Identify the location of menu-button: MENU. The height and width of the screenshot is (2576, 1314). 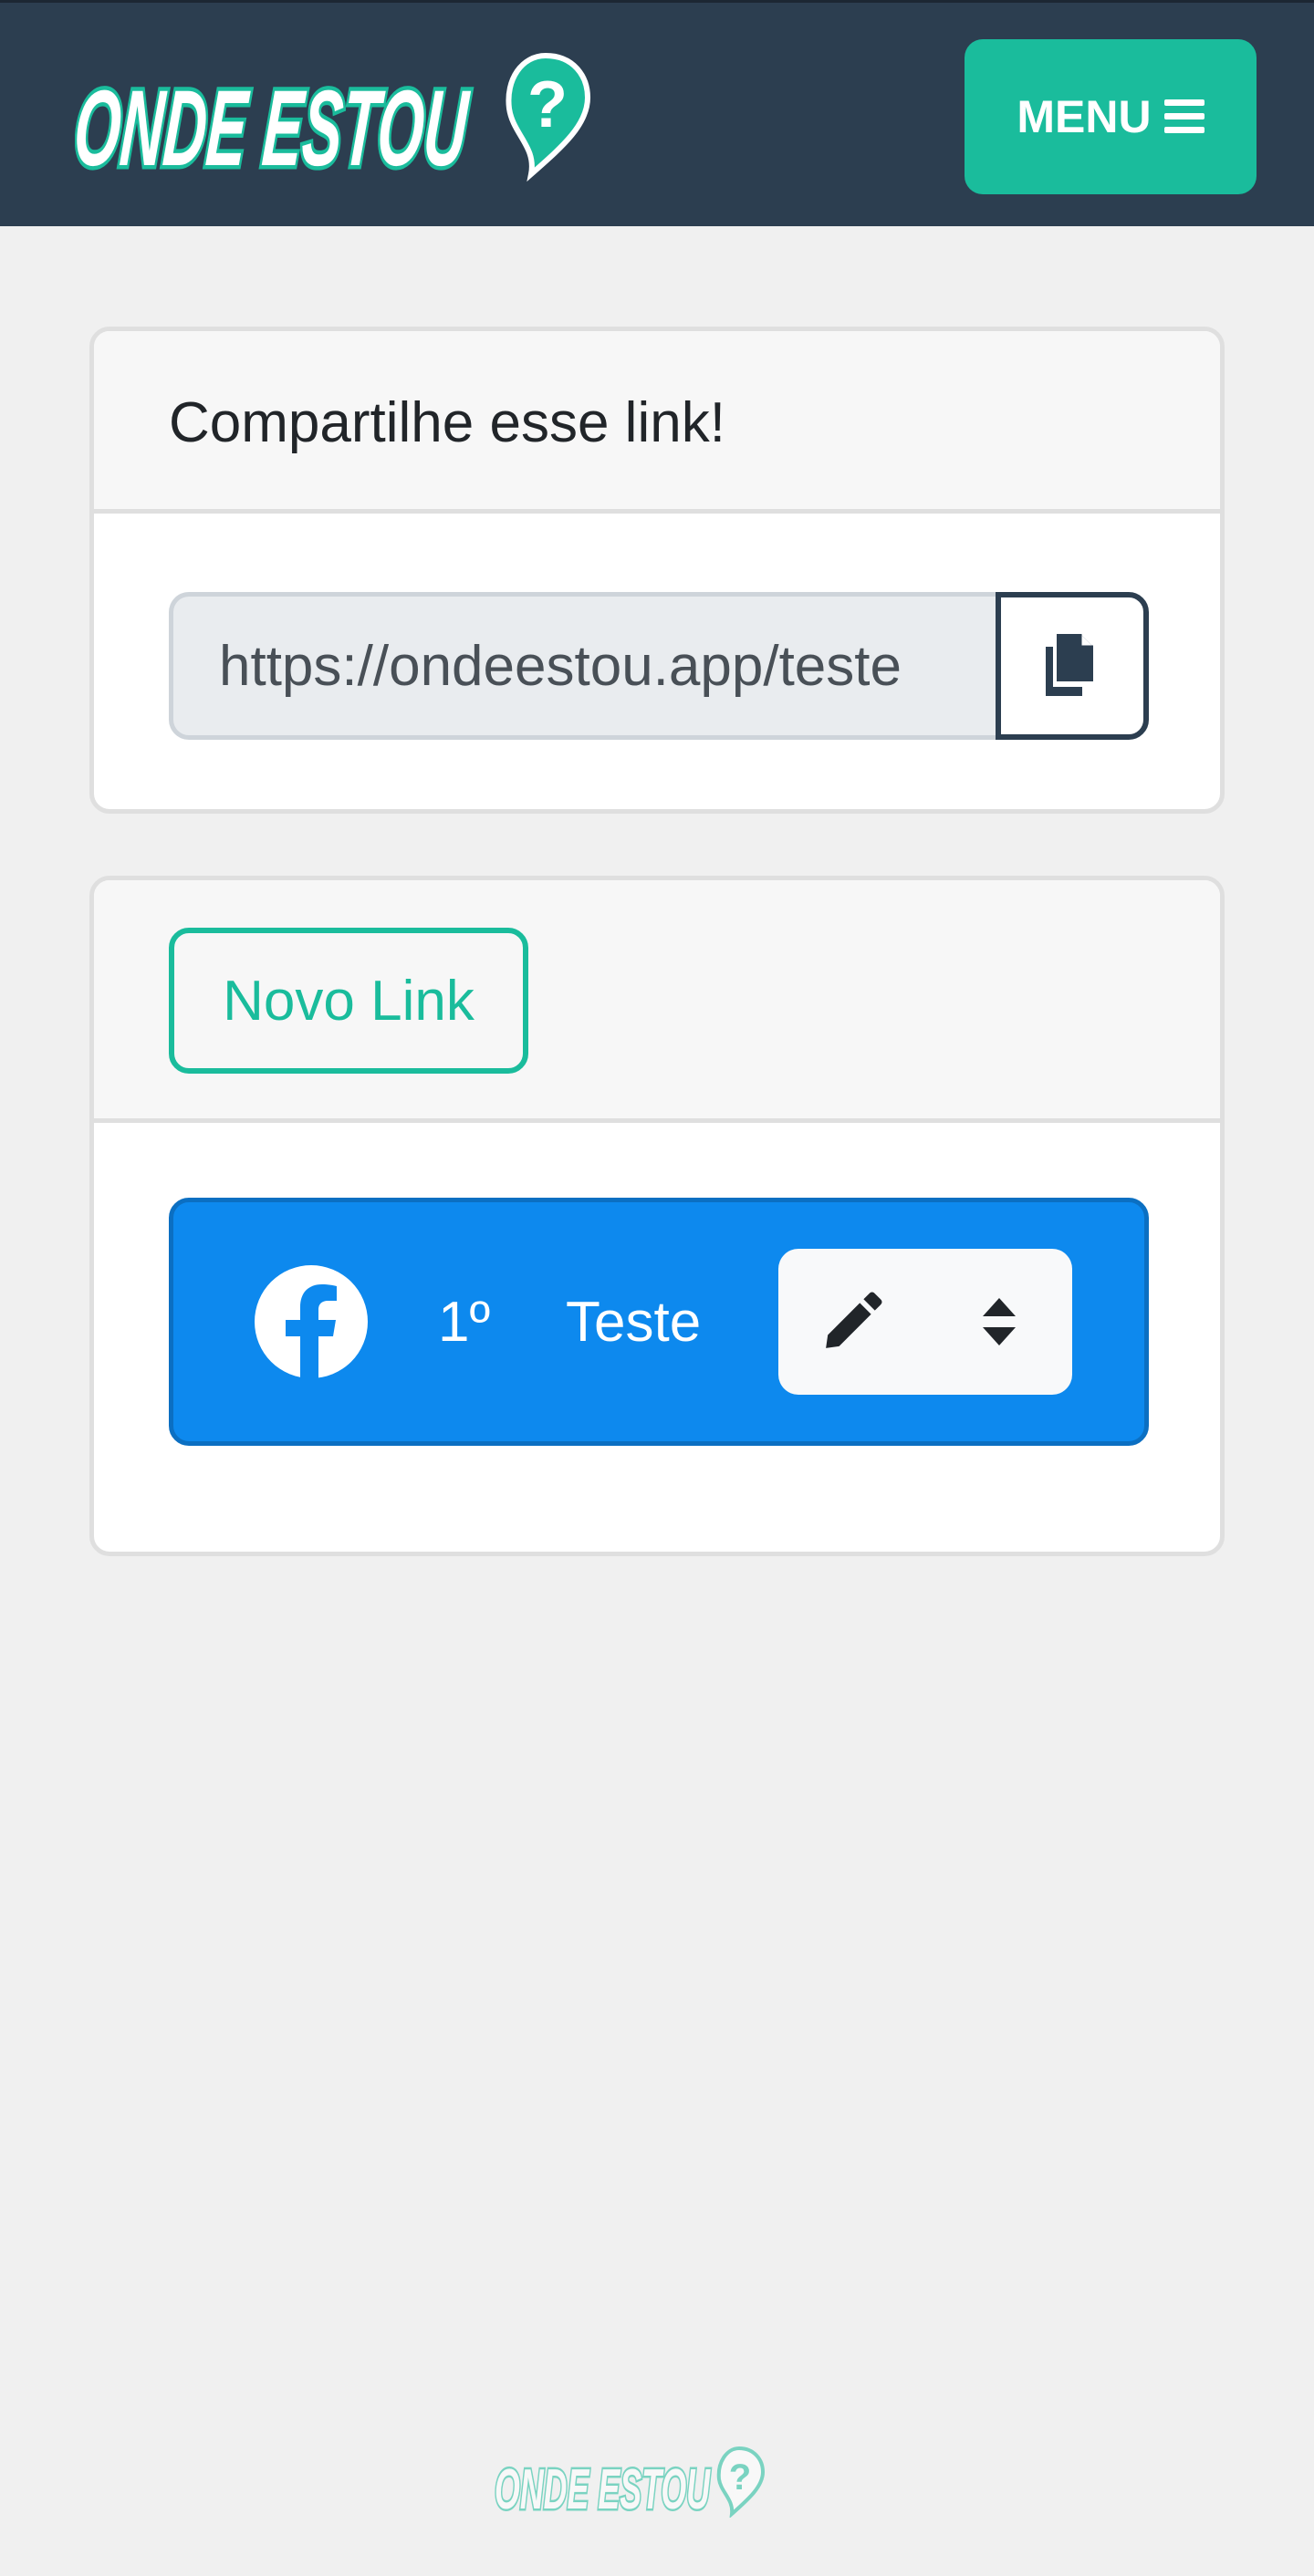
(1111, 116).